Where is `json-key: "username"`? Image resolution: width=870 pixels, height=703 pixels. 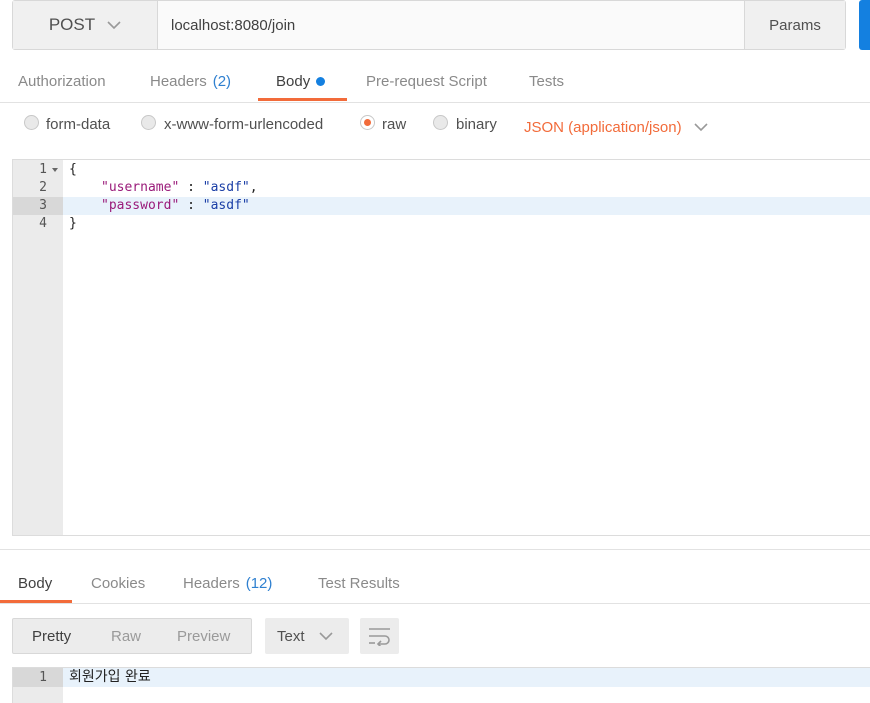
json-key: "username" is located at coordinates (140, 187).